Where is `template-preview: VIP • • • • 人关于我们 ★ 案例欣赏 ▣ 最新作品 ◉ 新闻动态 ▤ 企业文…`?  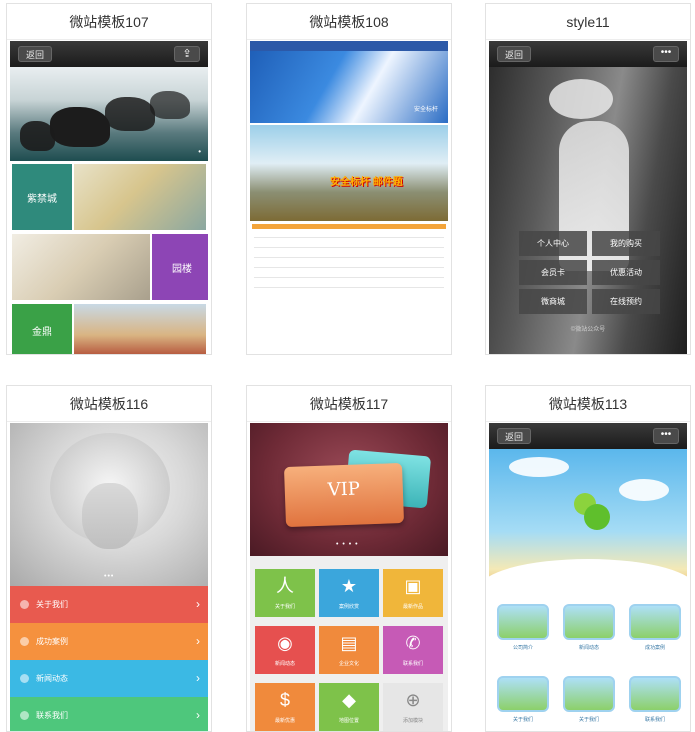 template-preview: VIP • • • • 人关于我们 ★ 案例欣赏 ▣ 最新作品 ◉ 新闻动态 ▤ 企业文… is located at coordinates (349, 577).